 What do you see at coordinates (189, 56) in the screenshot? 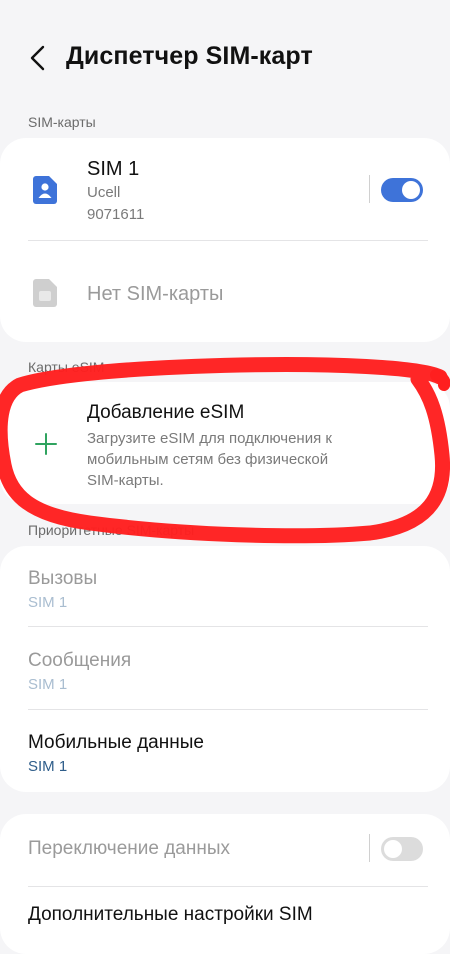
I see `page-title: Диспетчер SIM-карт` at bounding box center [189, 56].